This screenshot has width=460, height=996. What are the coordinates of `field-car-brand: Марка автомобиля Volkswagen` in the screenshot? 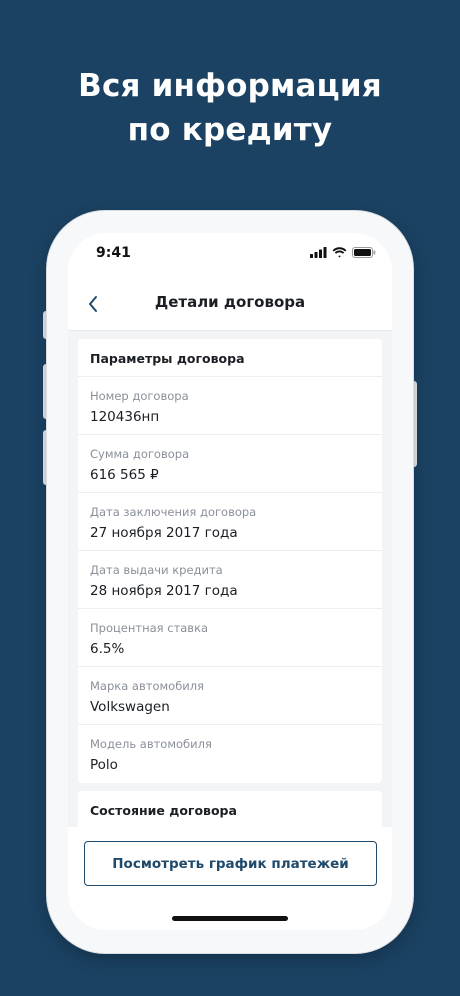 It's located at (230, 696).